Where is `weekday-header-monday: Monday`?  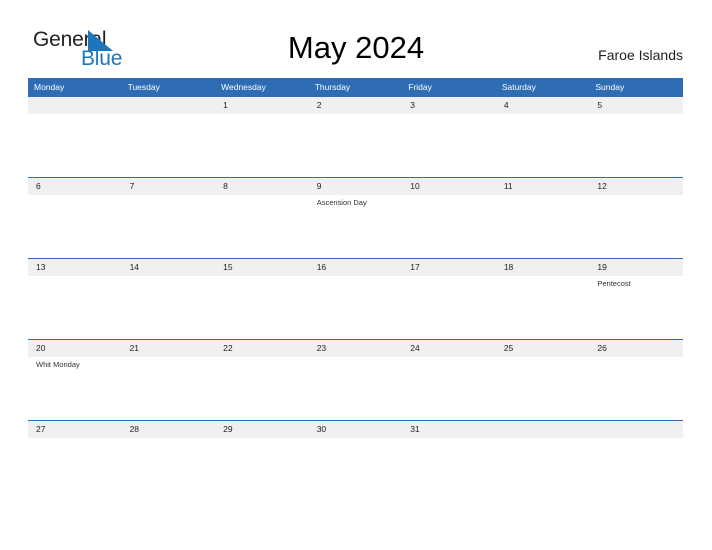
weekday-header-monday: Monday is located at coordinates (49, 87).